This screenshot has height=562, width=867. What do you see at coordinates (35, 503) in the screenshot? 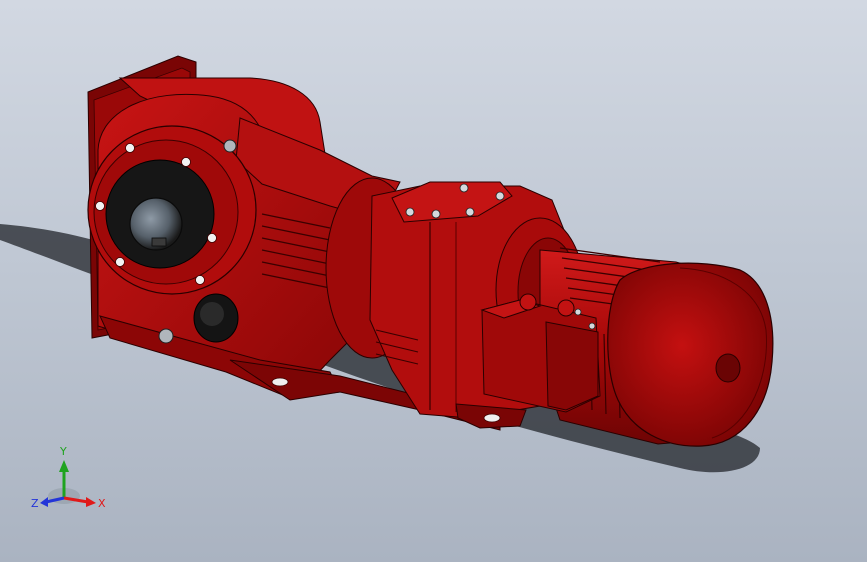
I see `z-axis-label: Z` at bounding box center [35, 503].